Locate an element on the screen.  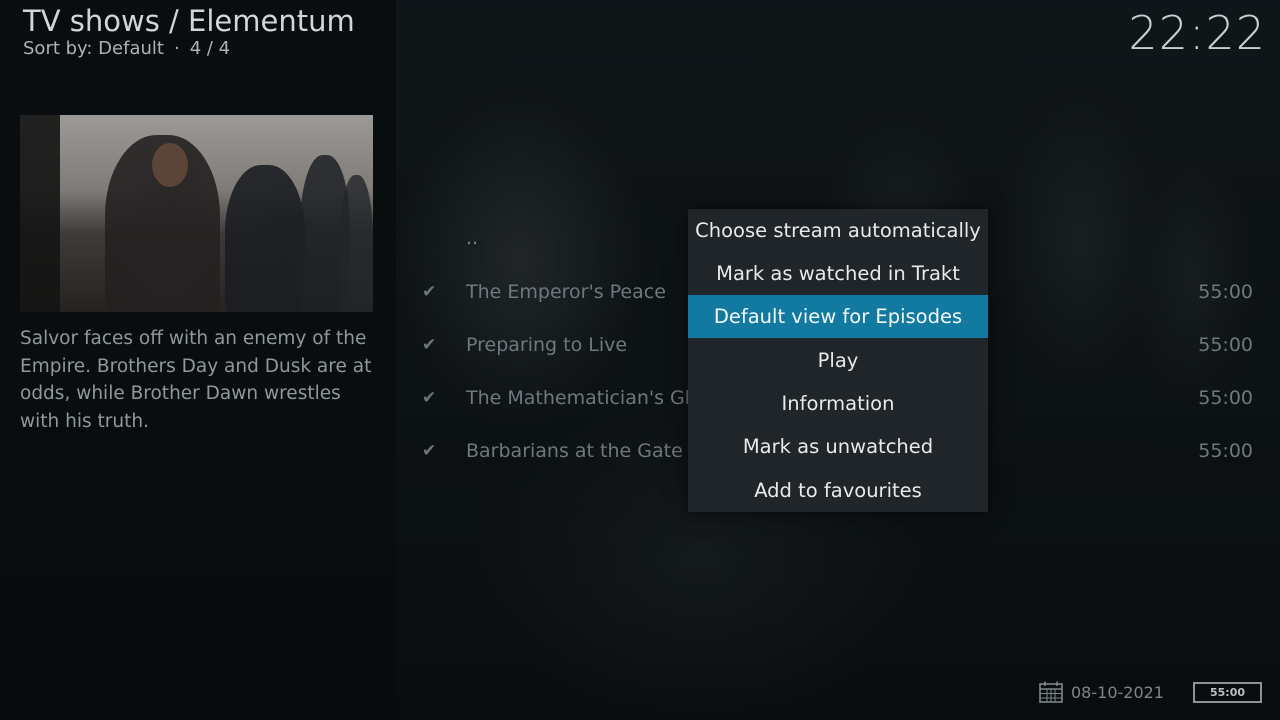
sort-label: Sort by: Default is located at coordinates (93, 48).